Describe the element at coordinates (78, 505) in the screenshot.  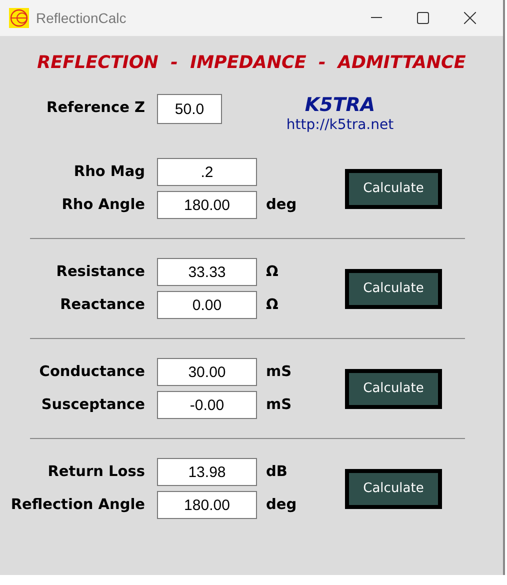
I see `field-label: Reflection Angle` at that location.